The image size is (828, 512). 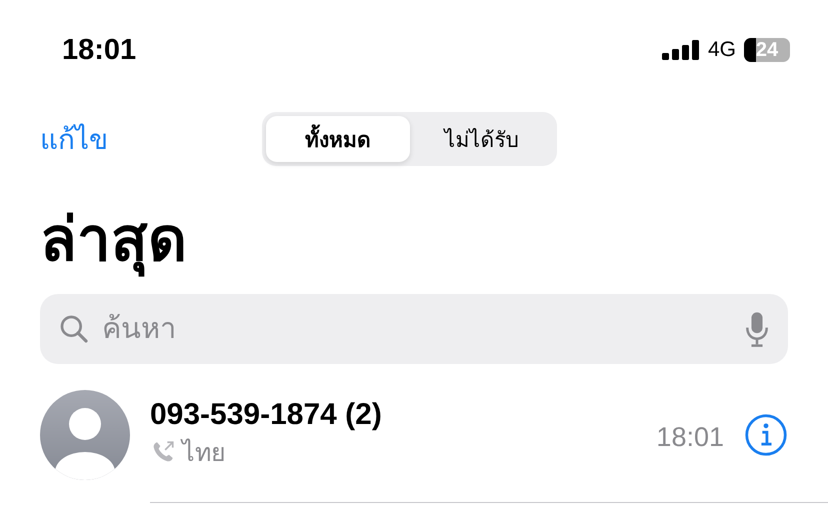 What do you see at coordinates (681, 50) in the screenshot?
I see `signal-icon` at bounding box center [681, 50].